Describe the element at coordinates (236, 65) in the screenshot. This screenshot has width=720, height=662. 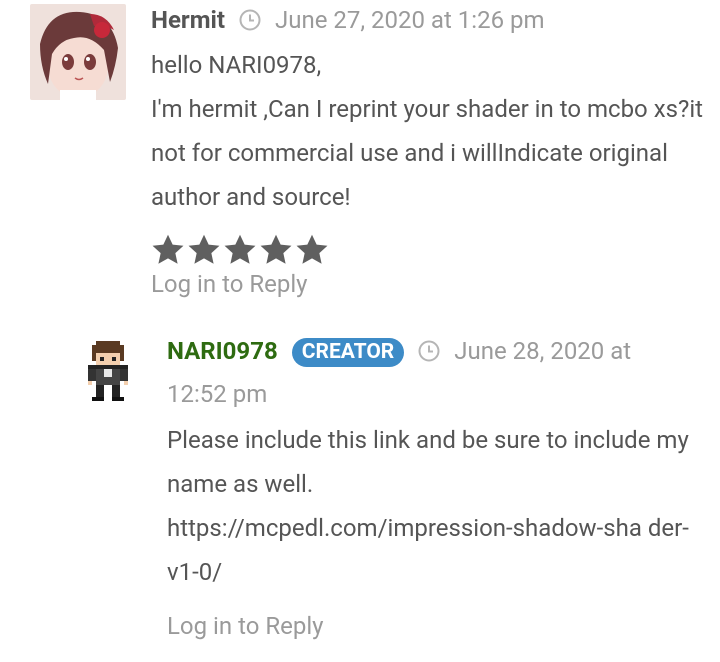
I see `comment-paragraph: hello NARI0978,` at that location.